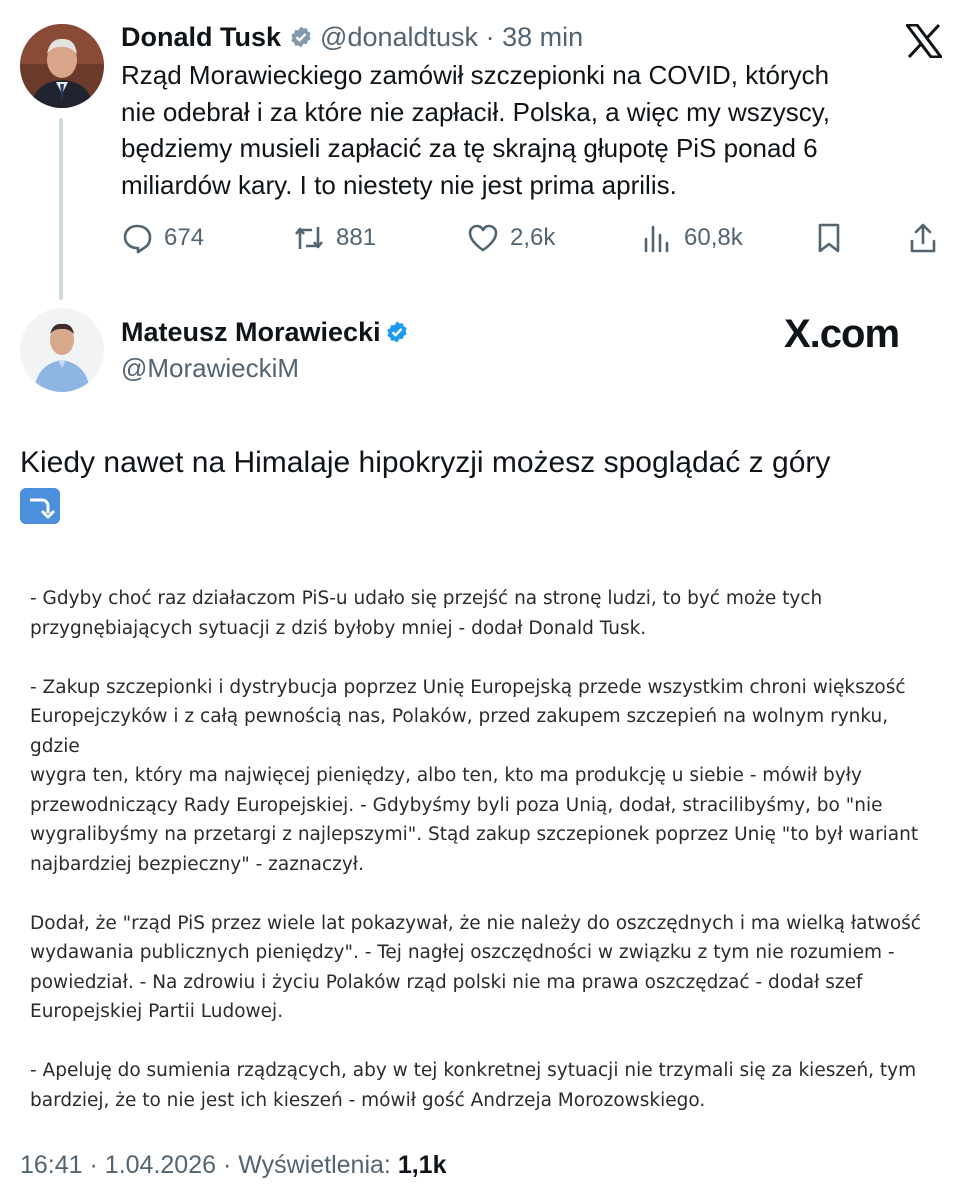  What do you see at coordinates (40, 506) in the screenshot?
I see `arrow-right-curving-down-icon` at bounding box center [40, 506].